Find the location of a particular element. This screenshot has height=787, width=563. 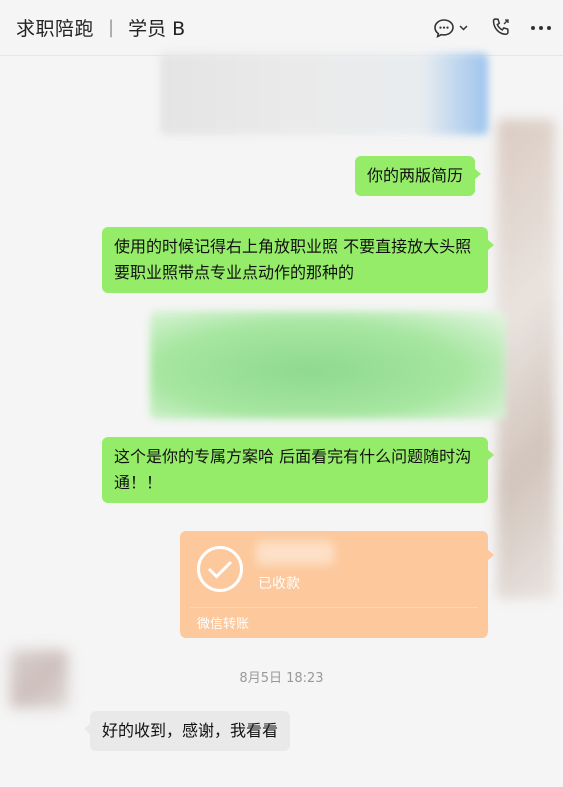

transfer-divider is located at coordinates (334, 607).